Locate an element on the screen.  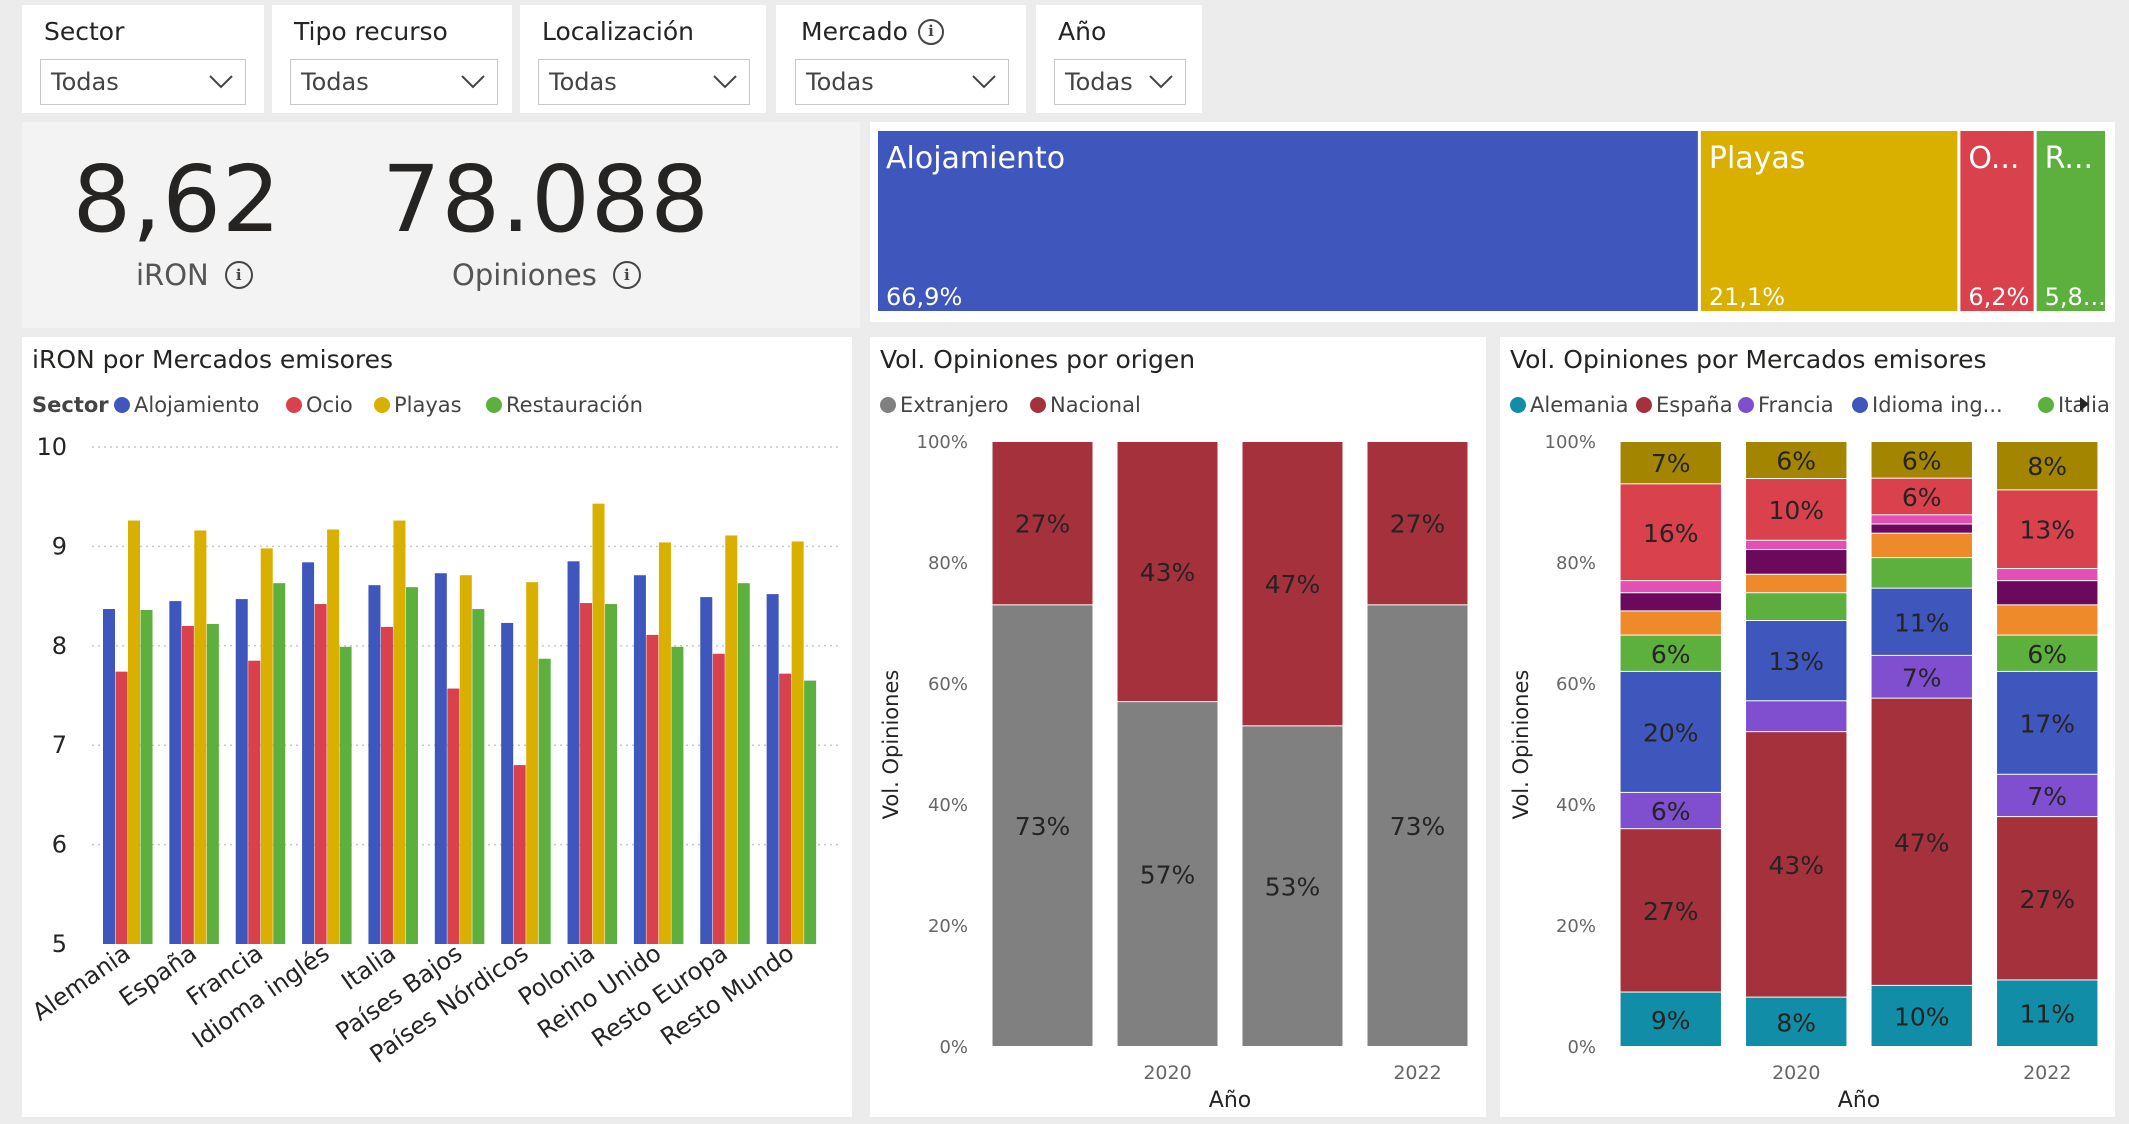
y-tick-label: 10 is located at coordinates (51, 447).